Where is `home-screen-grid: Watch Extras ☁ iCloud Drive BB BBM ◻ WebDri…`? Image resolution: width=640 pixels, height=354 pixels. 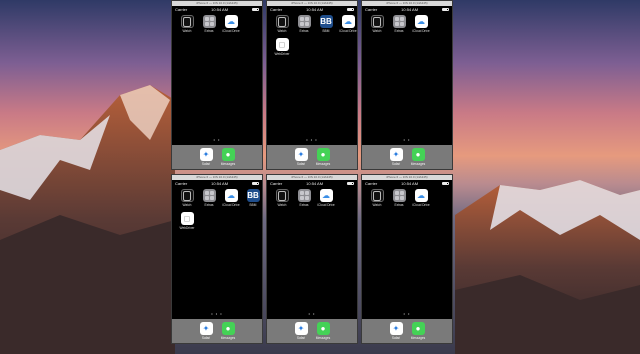
home-screen-grid: Watch Extras ☁ iCloud Drive BB BBM ◻ WebDri… is located at coordinates (217, 208).